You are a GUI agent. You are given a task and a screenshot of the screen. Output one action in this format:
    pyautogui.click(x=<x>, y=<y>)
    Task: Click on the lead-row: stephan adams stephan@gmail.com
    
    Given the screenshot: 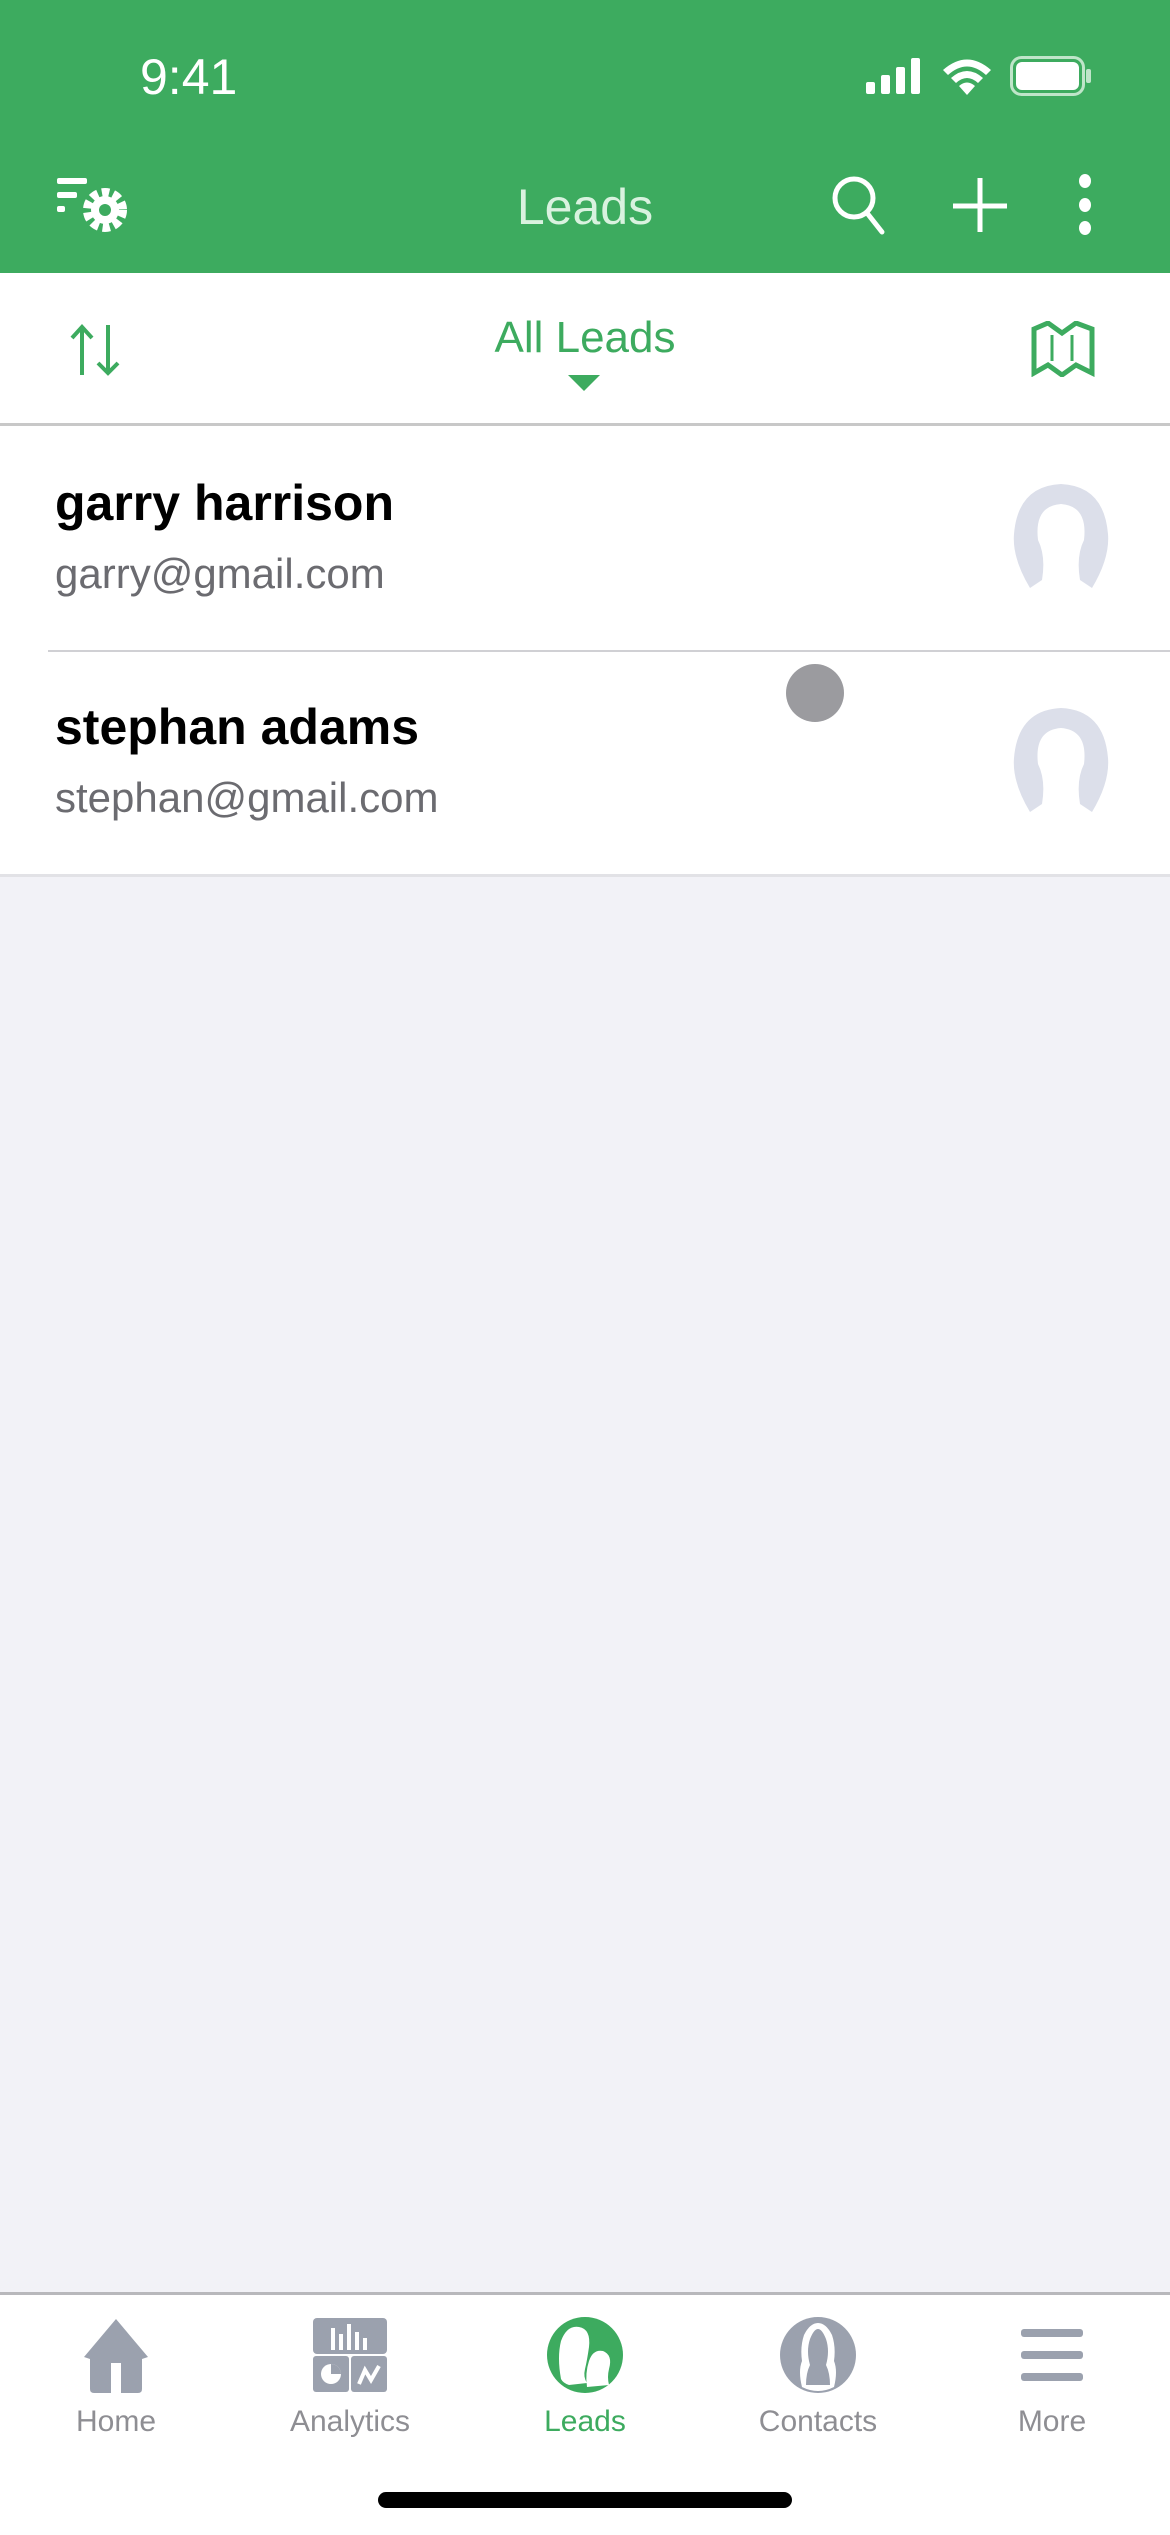 What is the action you would take?
    pyautogui.click(x=585, y=762)
    